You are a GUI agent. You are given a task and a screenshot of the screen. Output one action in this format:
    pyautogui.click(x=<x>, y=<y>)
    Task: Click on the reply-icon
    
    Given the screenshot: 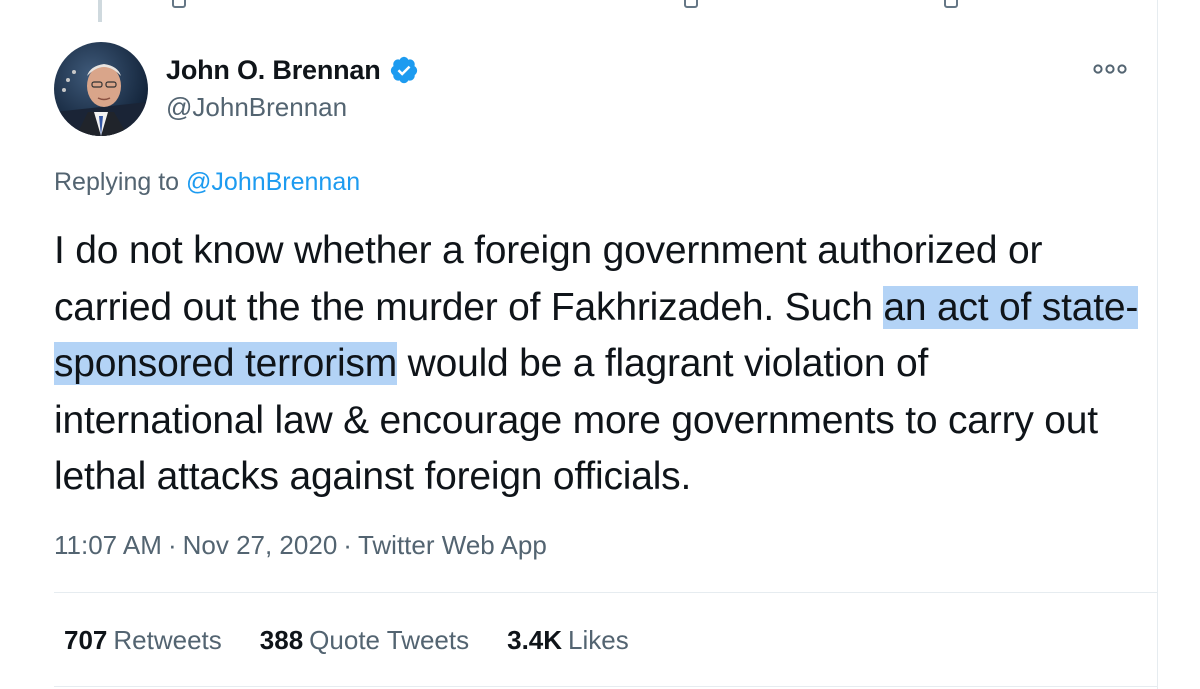 What is the action you would take?
    pyautogui.click(x=179, y=4)
    